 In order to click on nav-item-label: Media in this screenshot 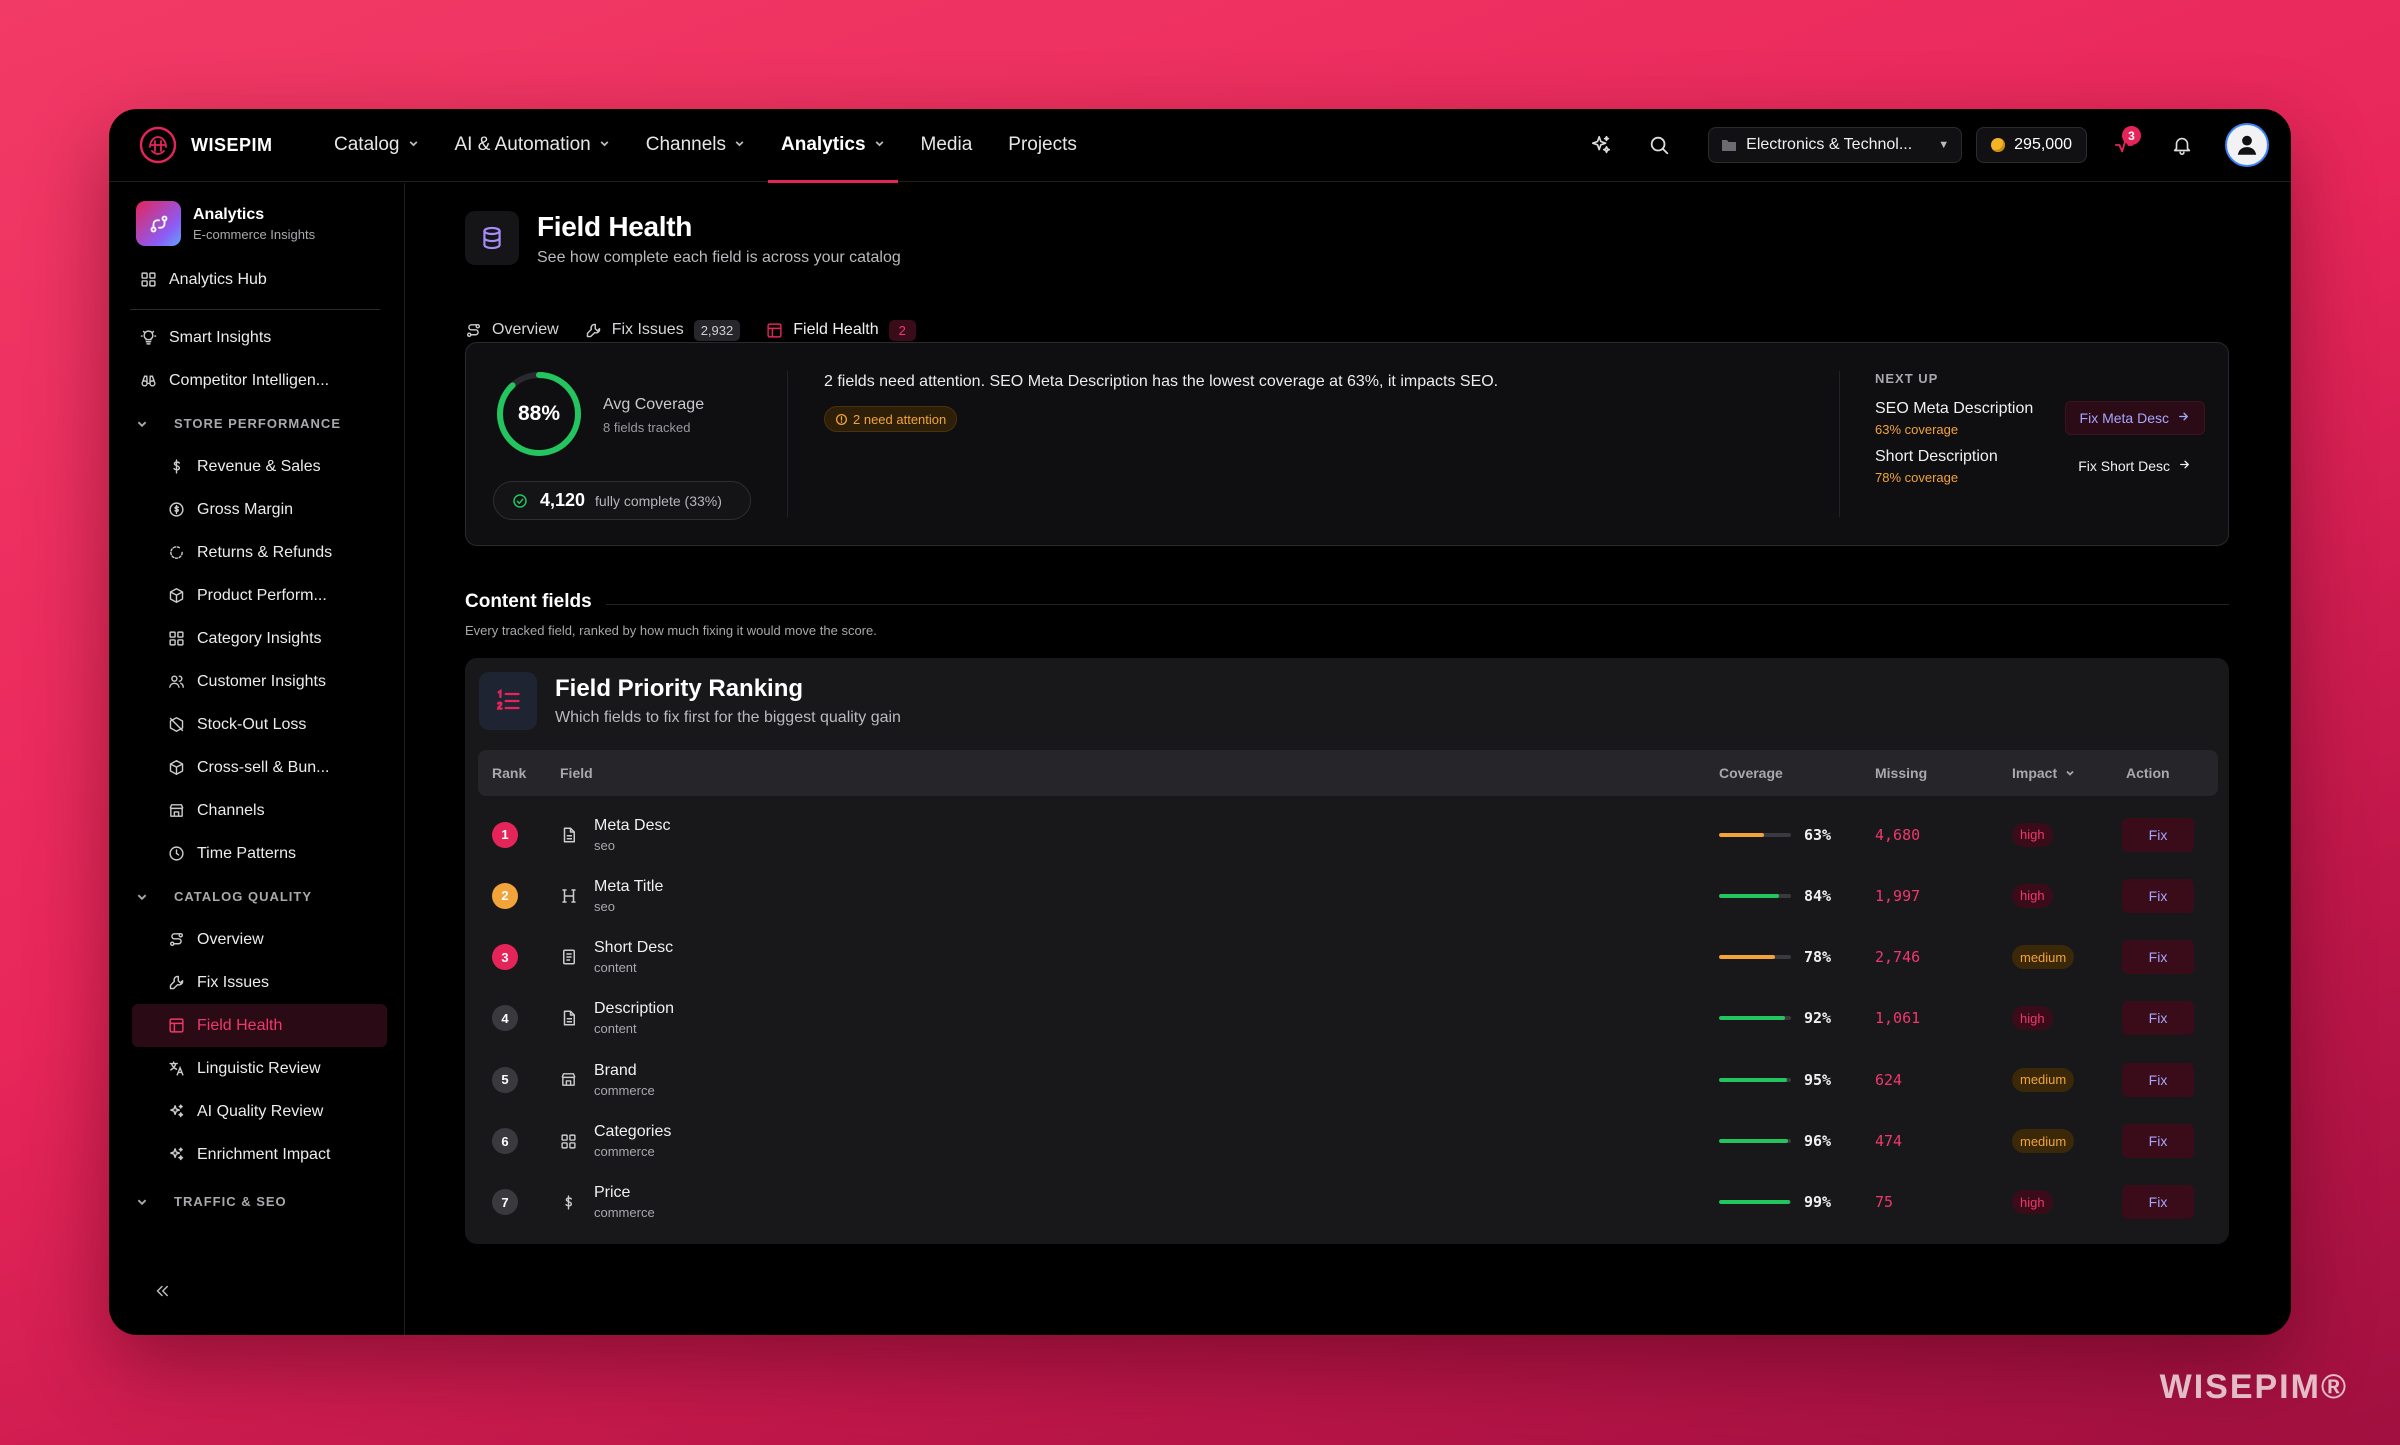, I will do `click(946, 144)`.